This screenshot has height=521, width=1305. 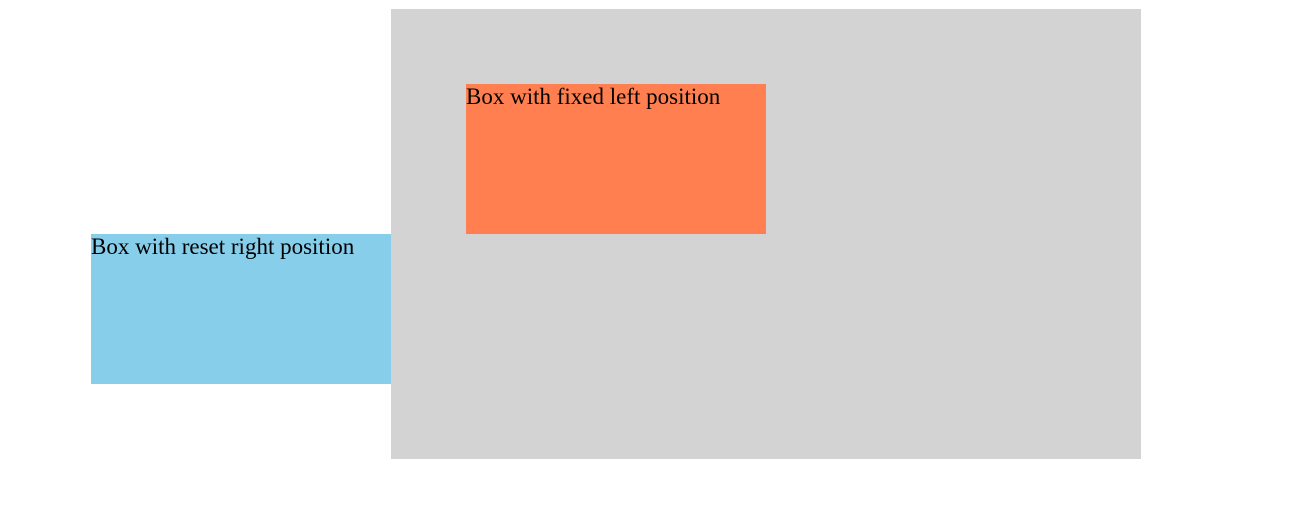 I want to click on fixed-left-box: Box with fixed left position, so click(x=616, y=159).